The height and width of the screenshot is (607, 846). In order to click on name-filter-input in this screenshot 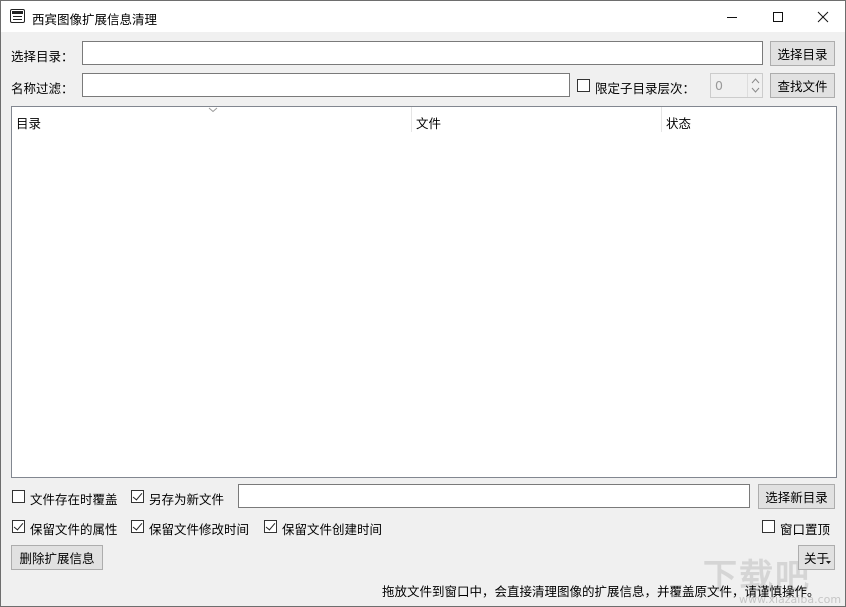, I will do `click(326, 85)`.